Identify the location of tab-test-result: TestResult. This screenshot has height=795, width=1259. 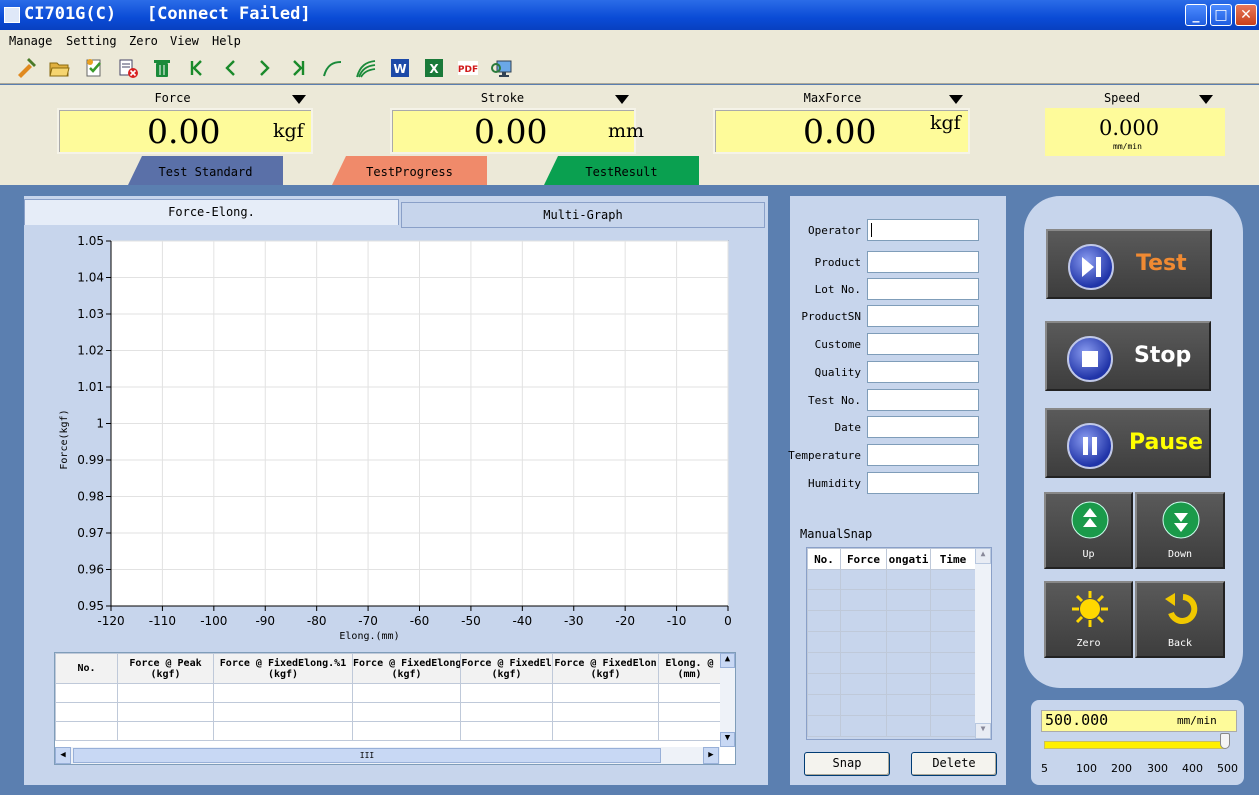
(621, 170).